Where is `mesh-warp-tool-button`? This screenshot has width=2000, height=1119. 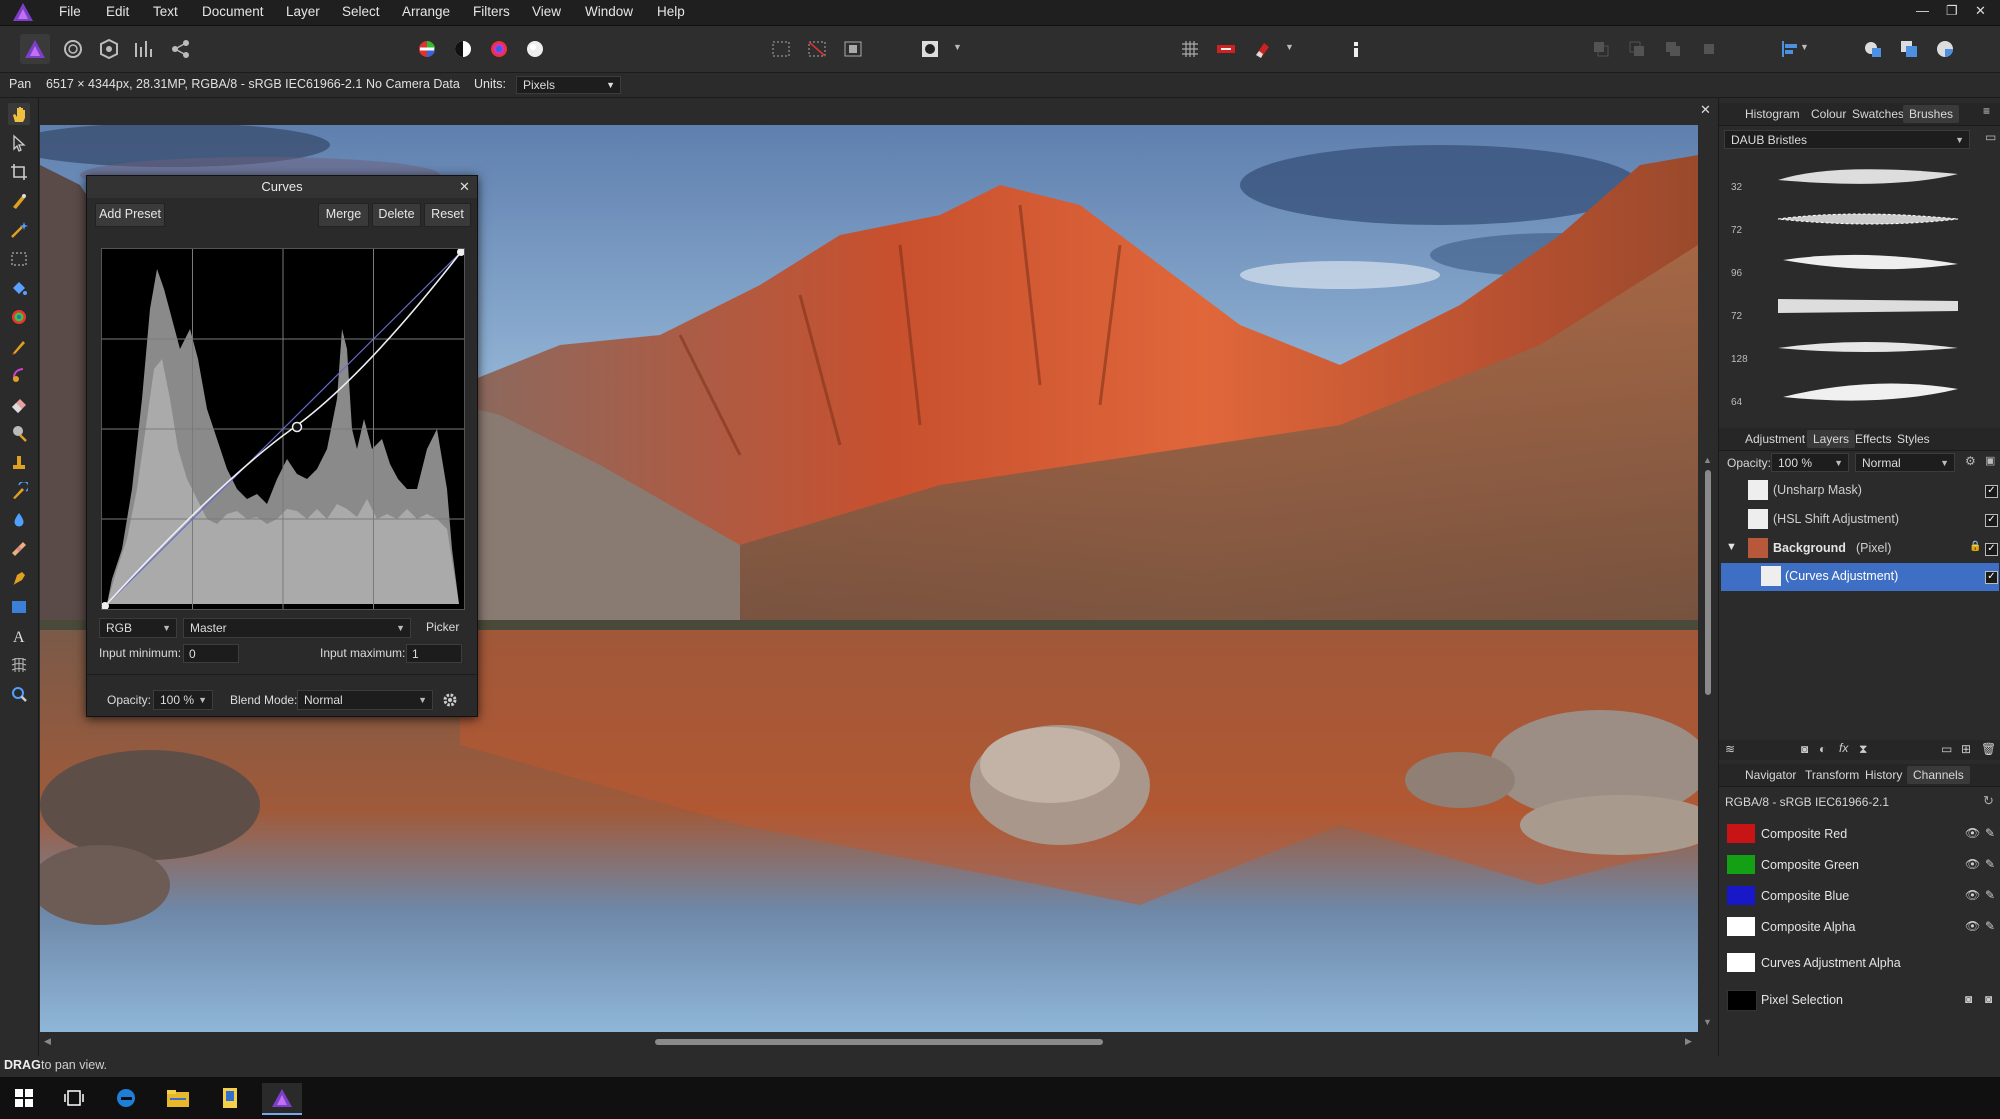 mesh-warp-tool-button is located at coordinates (19, 665).